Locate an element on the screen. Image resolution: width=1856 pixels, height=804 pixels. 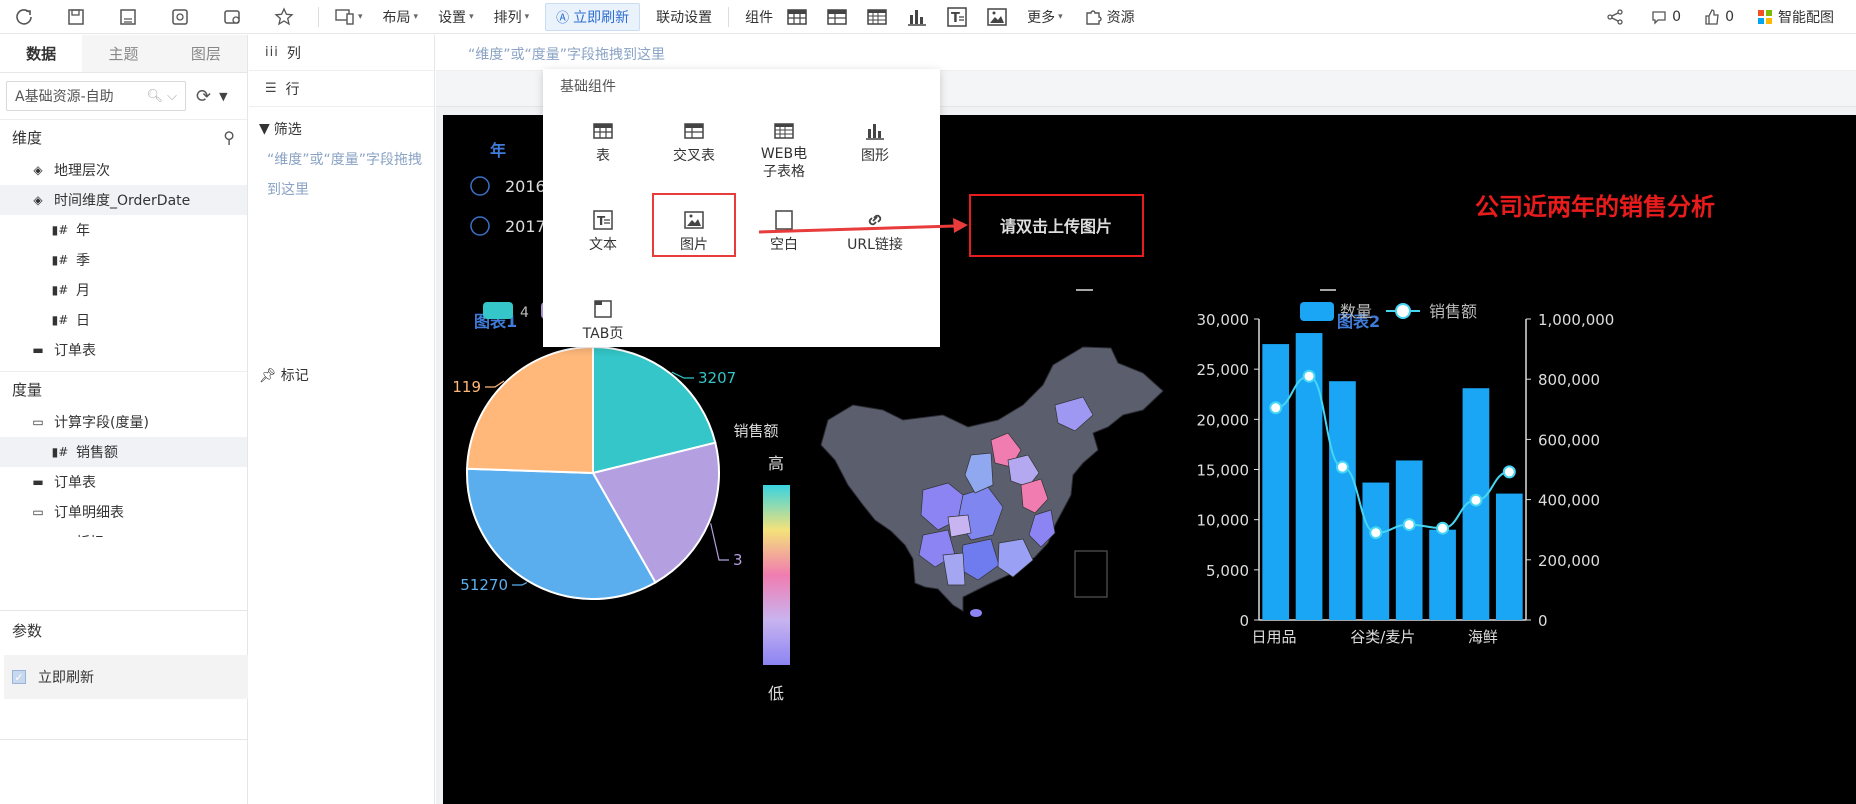
component-text: T 文本 is located at coordinates (603, 231).